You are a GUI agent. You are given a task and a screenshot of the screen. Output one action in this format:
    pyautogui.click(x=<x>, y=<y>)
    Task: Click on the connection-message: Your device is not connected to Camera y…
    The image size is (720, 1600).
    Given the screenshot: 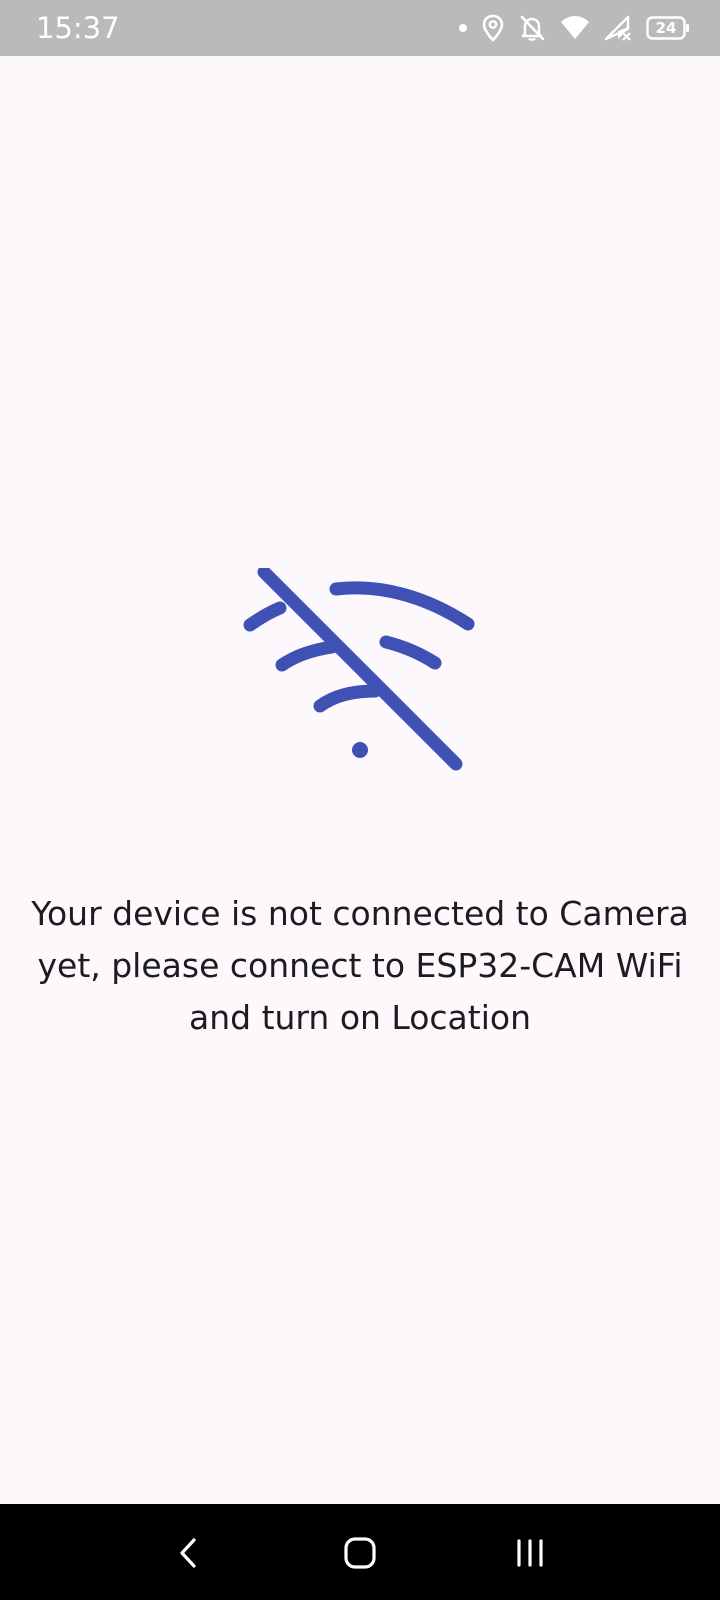 What is the action you would take?
    pyautogui.click(x=360, y=965)
    